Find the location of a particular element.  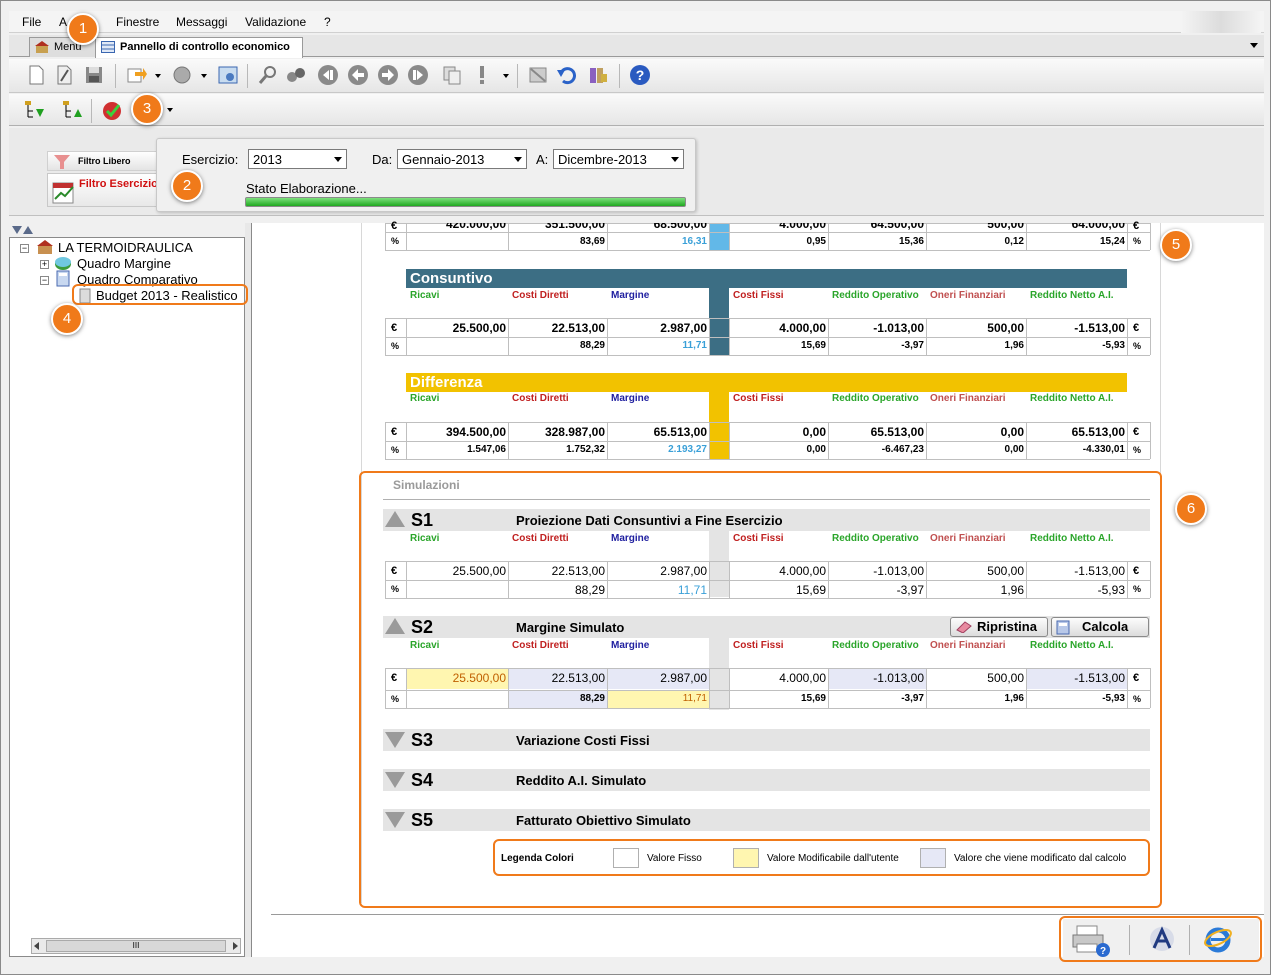

scroll-thumb: III is located at coordinates (136, 946).